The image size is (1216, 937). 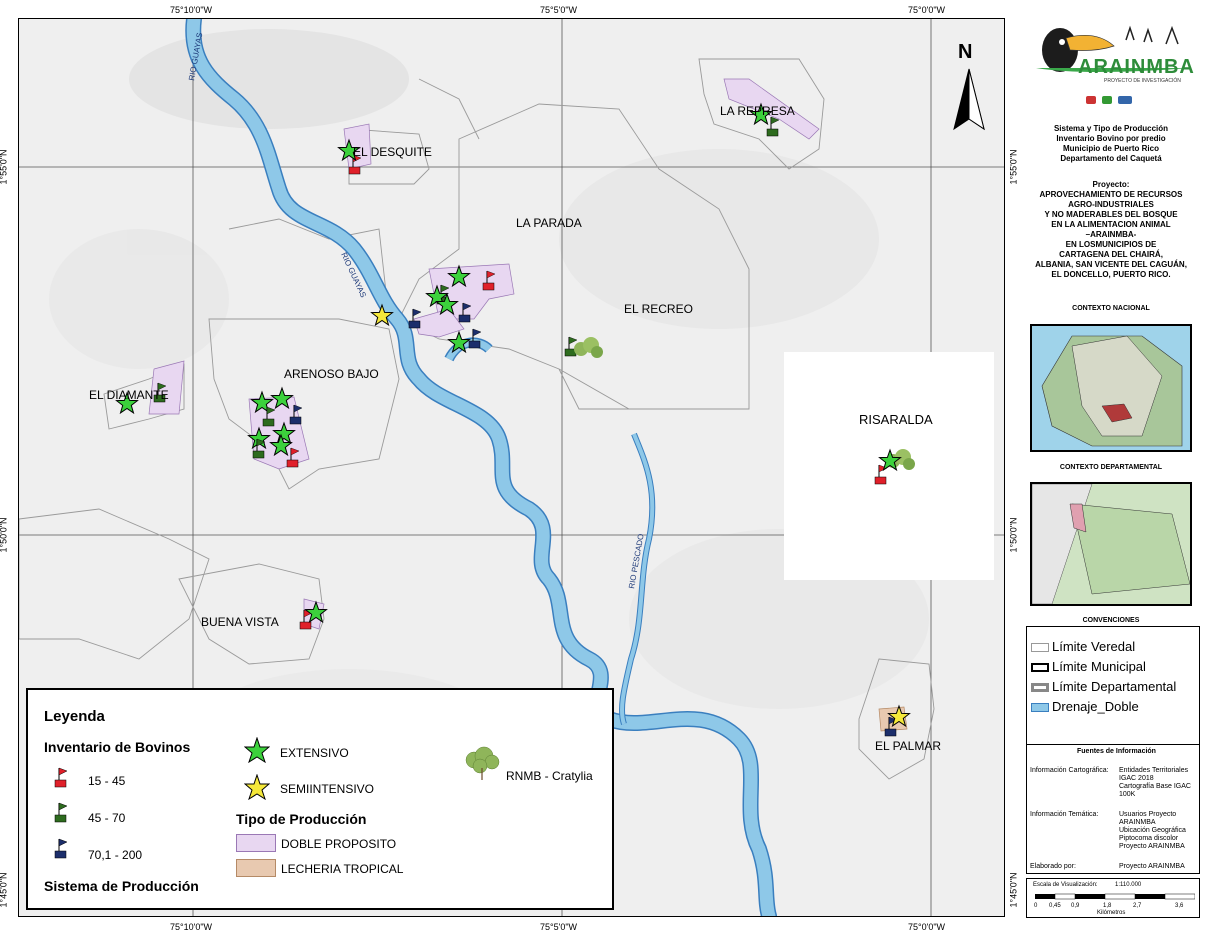 What do you see at coordinates (1142, 81) in the screenshot?
I see `logo-subtext: PROYECTO DE INVESTIGACIÓN` at bounding box center [1142, 81].